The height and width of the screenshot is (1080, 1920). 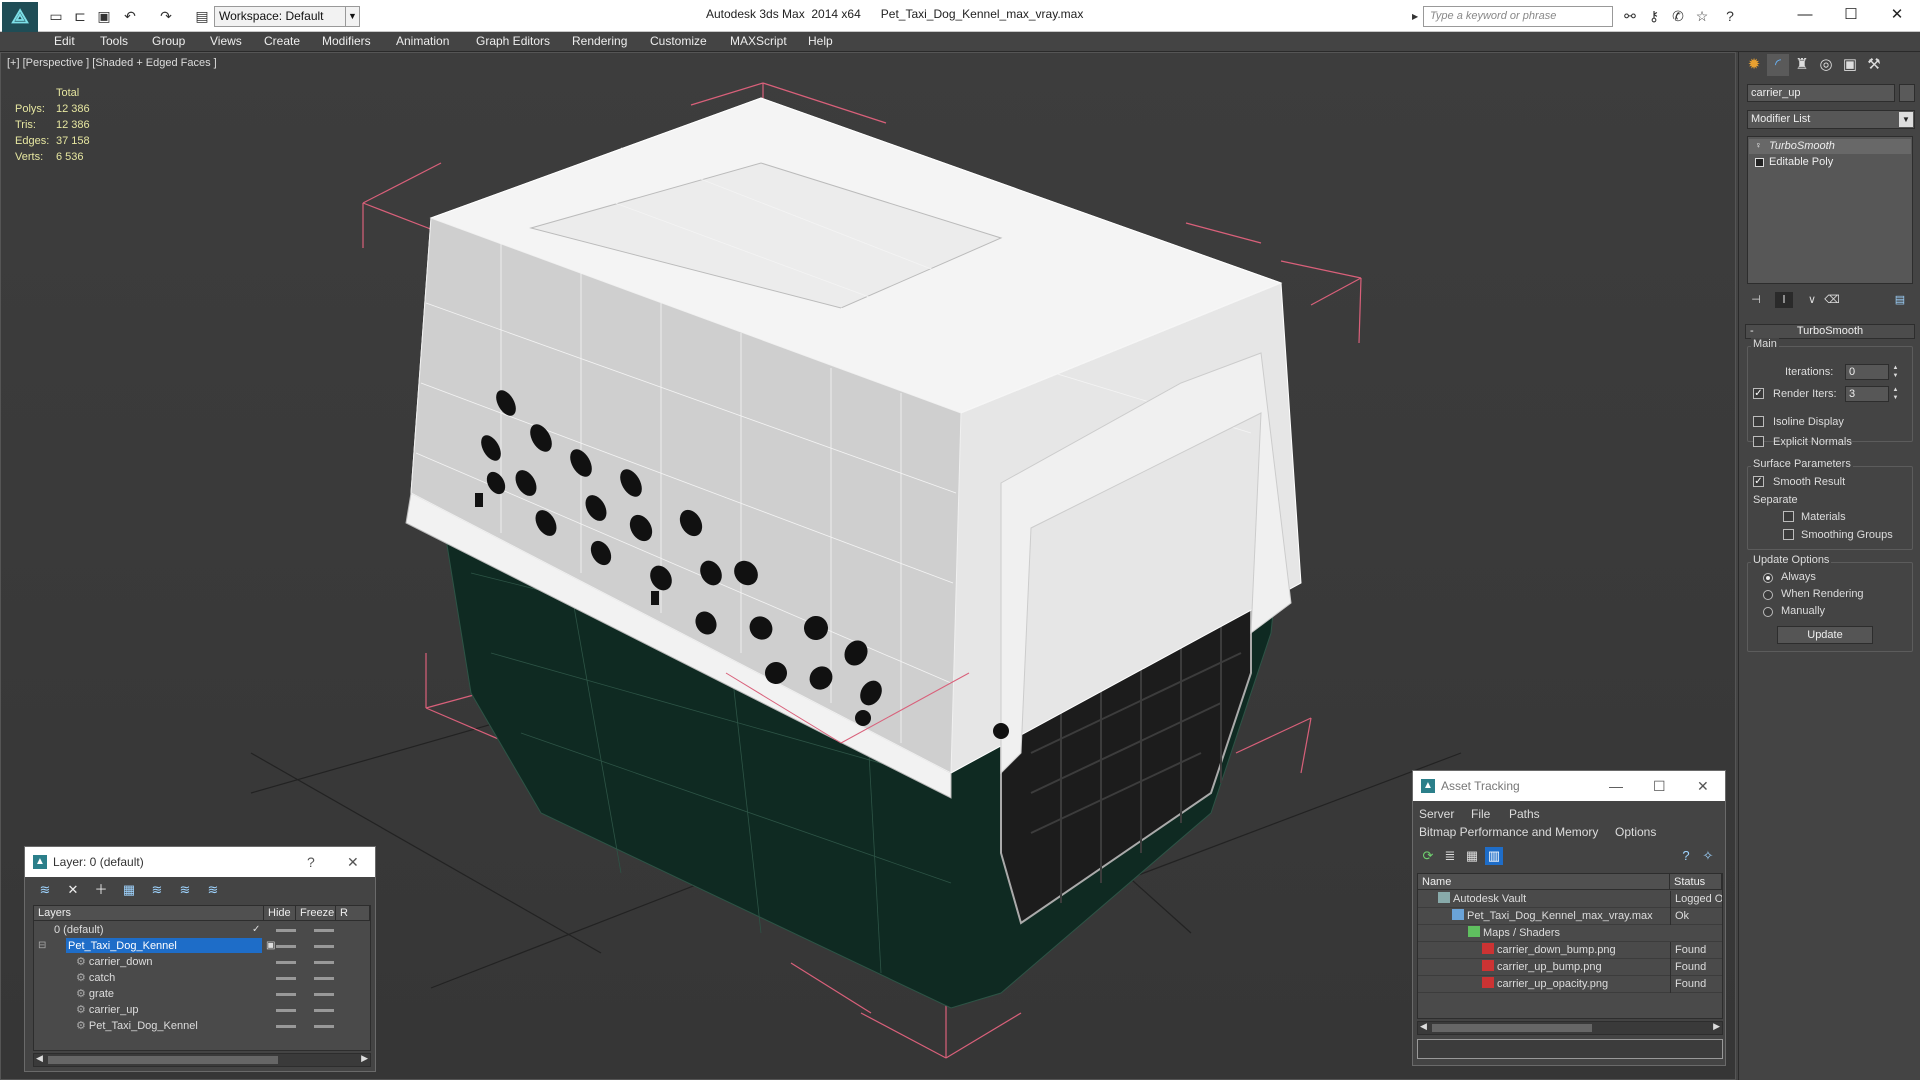 What do you see at coordinates (149, 913) in the screenshot?
I see `column-header-layers: Layers` at bounding box center [149, 913].